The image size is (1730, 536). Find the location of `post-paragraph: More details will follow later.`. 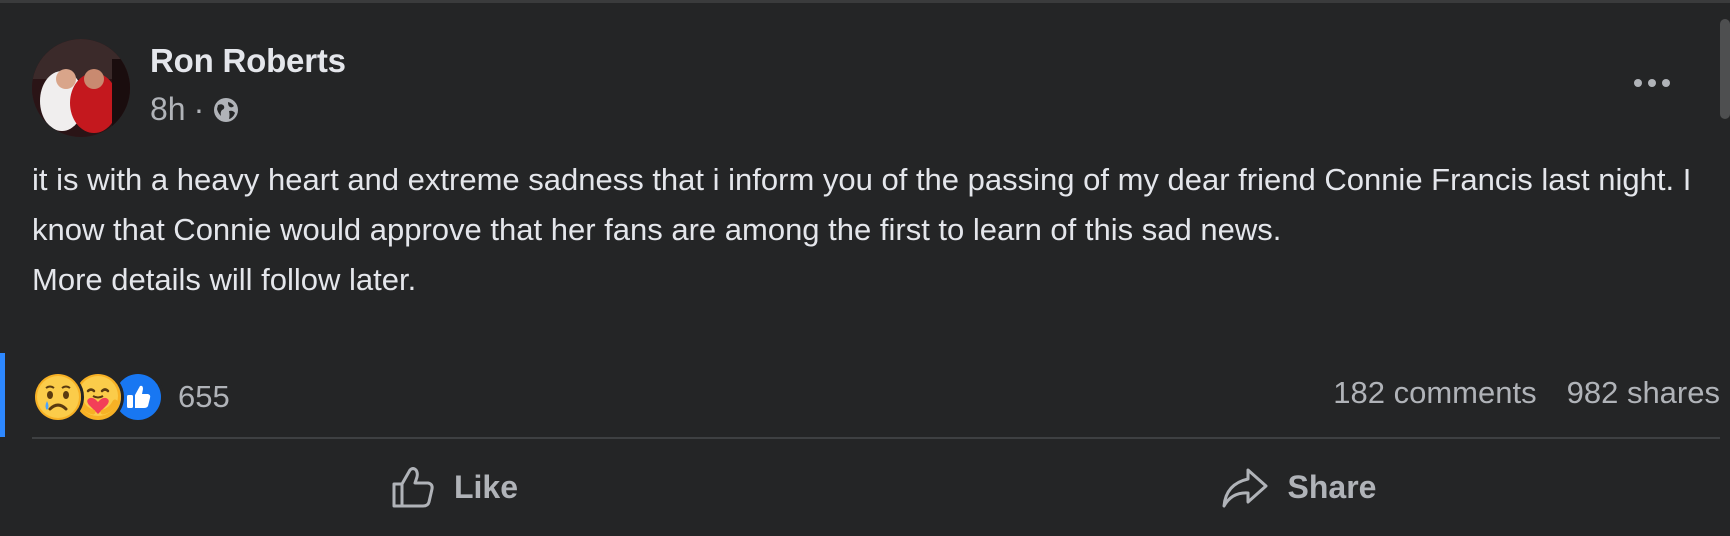

post-paragraph: More details will follow later. is located at coordinates (224, 279).